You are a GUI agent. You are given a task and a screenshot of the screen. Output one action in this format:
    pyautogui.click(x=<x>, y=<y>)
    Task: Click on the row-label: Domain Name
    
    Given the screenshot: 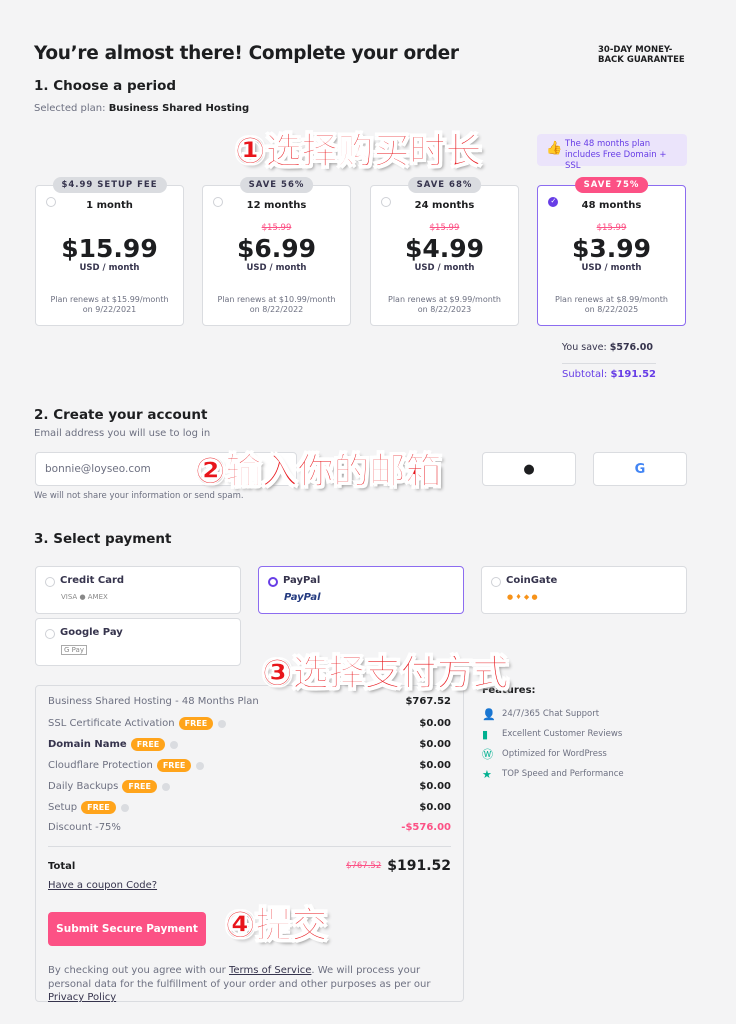 What is the action you would take?
    pyautogui.click(x=87, y=744)
    